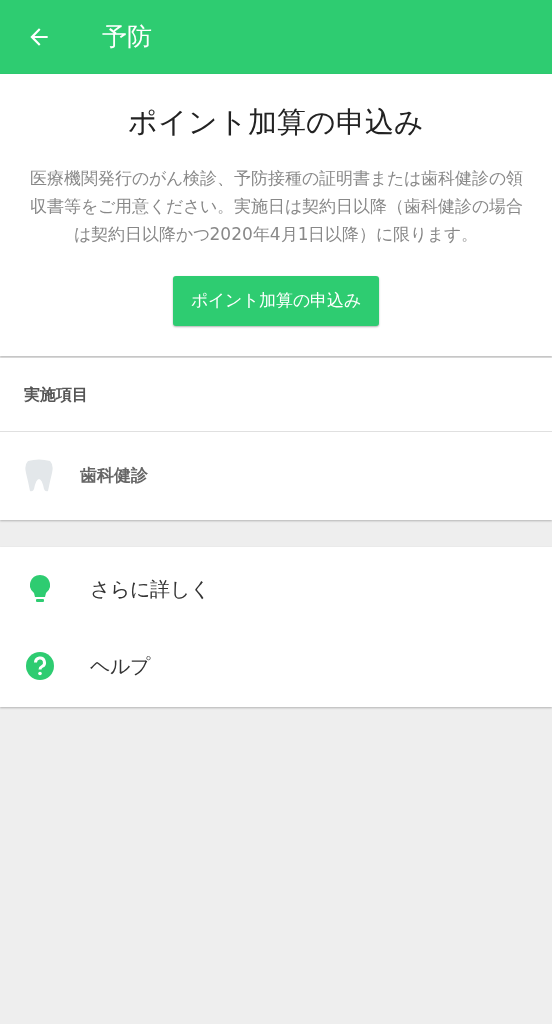 This screenshot has width=552, height=1024. What do you see at coordinates (276, 206) in the screenshot?
I see `description-text: 医療機関発行のがん検診、予防接種の証明書または歯科健診の領収書等をご用意ください。実施日は契約日以降（歯科健診の場合は契約日以降かつ2020年4月1日以降）に限ります。` at bounding box center [276, 206].